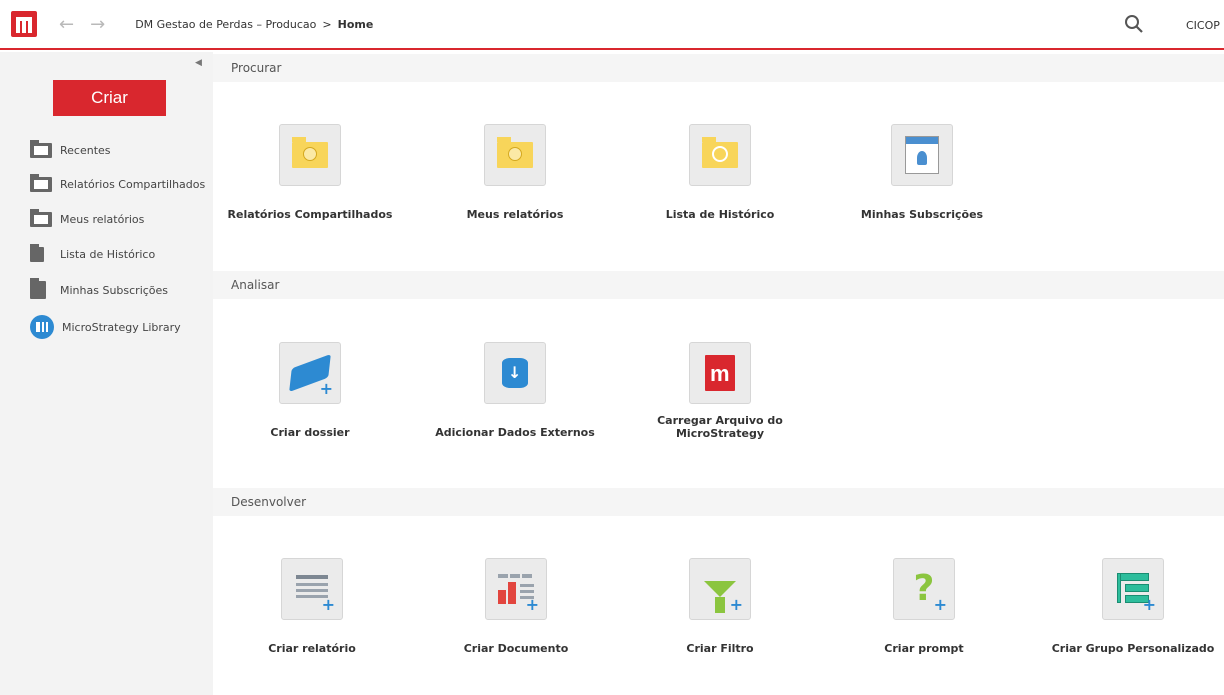  I want to click on breadcrumb-project: DM Gestao de Perdas – Producao, so click(225, 24).